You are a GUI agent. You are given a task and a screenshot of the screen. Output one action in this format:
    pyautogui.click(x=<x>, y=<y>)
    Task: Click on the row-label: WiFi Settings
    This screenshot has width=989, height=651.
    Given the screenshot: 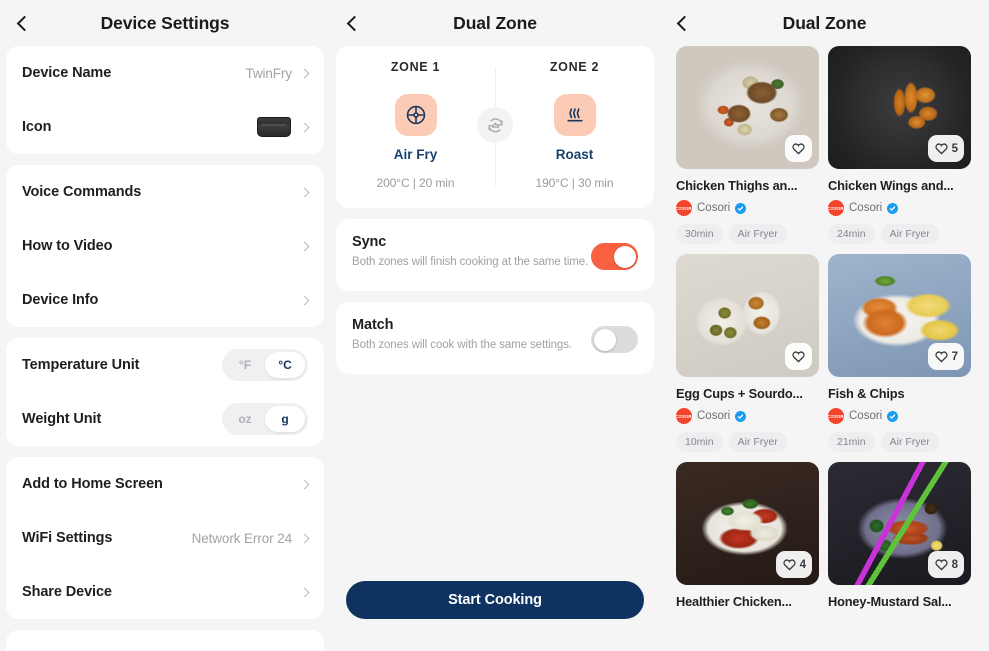 What is the action you would take?
    pyautogui.click(x=67, y=538)
    